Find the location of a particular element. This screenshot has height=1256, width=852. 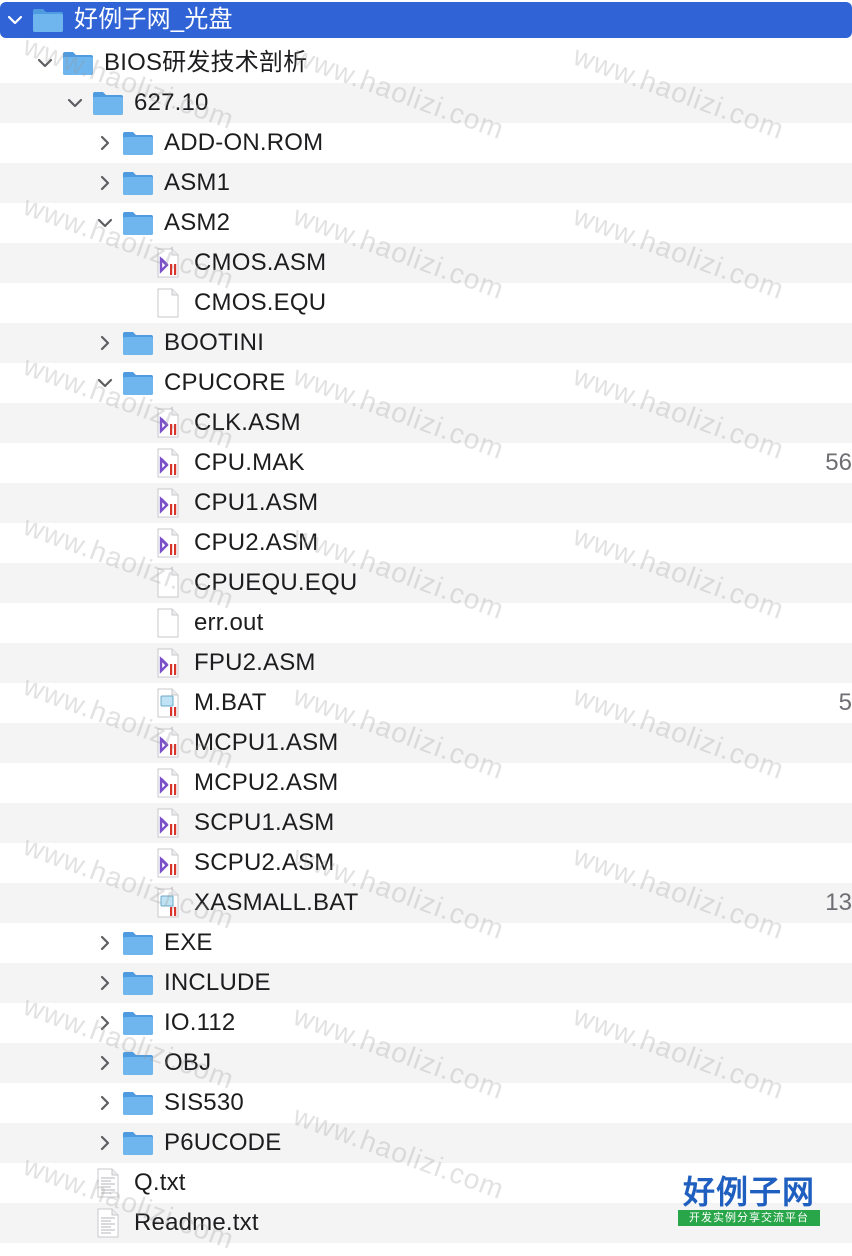

tree-item-label: FPU2.ASM is located at coordinates (255, 662).